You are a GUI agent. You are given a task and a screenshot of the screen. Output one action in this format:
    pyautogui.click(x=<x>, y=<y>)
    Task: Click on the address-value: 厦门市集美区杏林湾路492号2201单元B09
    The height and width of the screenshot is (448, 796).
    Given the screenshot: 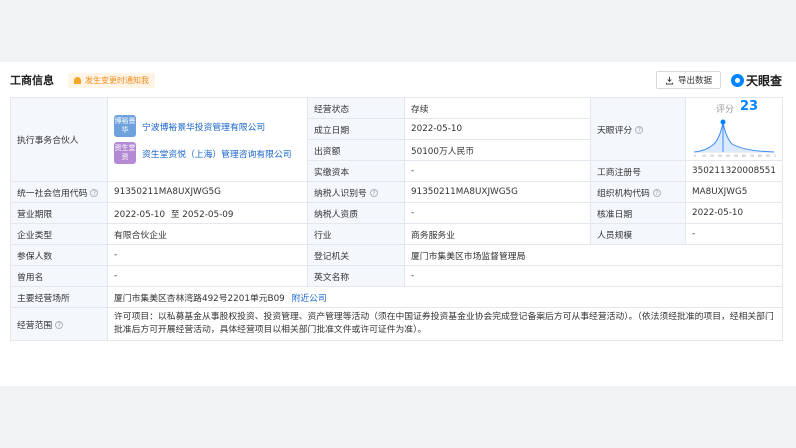 What is the action you would take?
    pyautogui.click(x=199, y=298)
    